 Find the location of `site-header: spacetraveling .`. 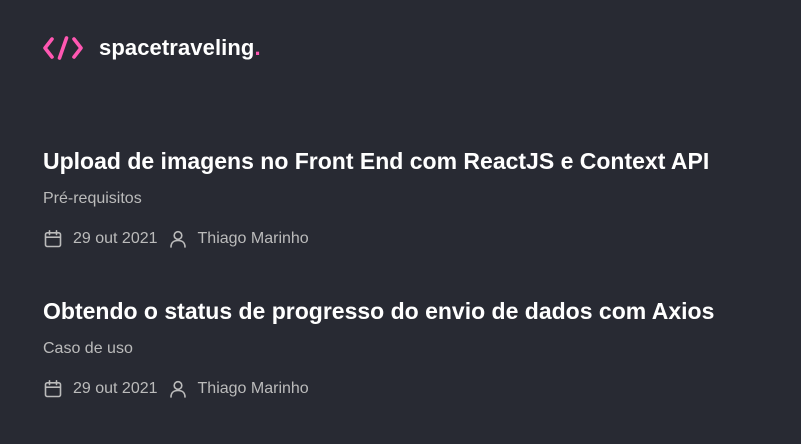

site-header: spacetraveling . is located at coordinates (152, 48).